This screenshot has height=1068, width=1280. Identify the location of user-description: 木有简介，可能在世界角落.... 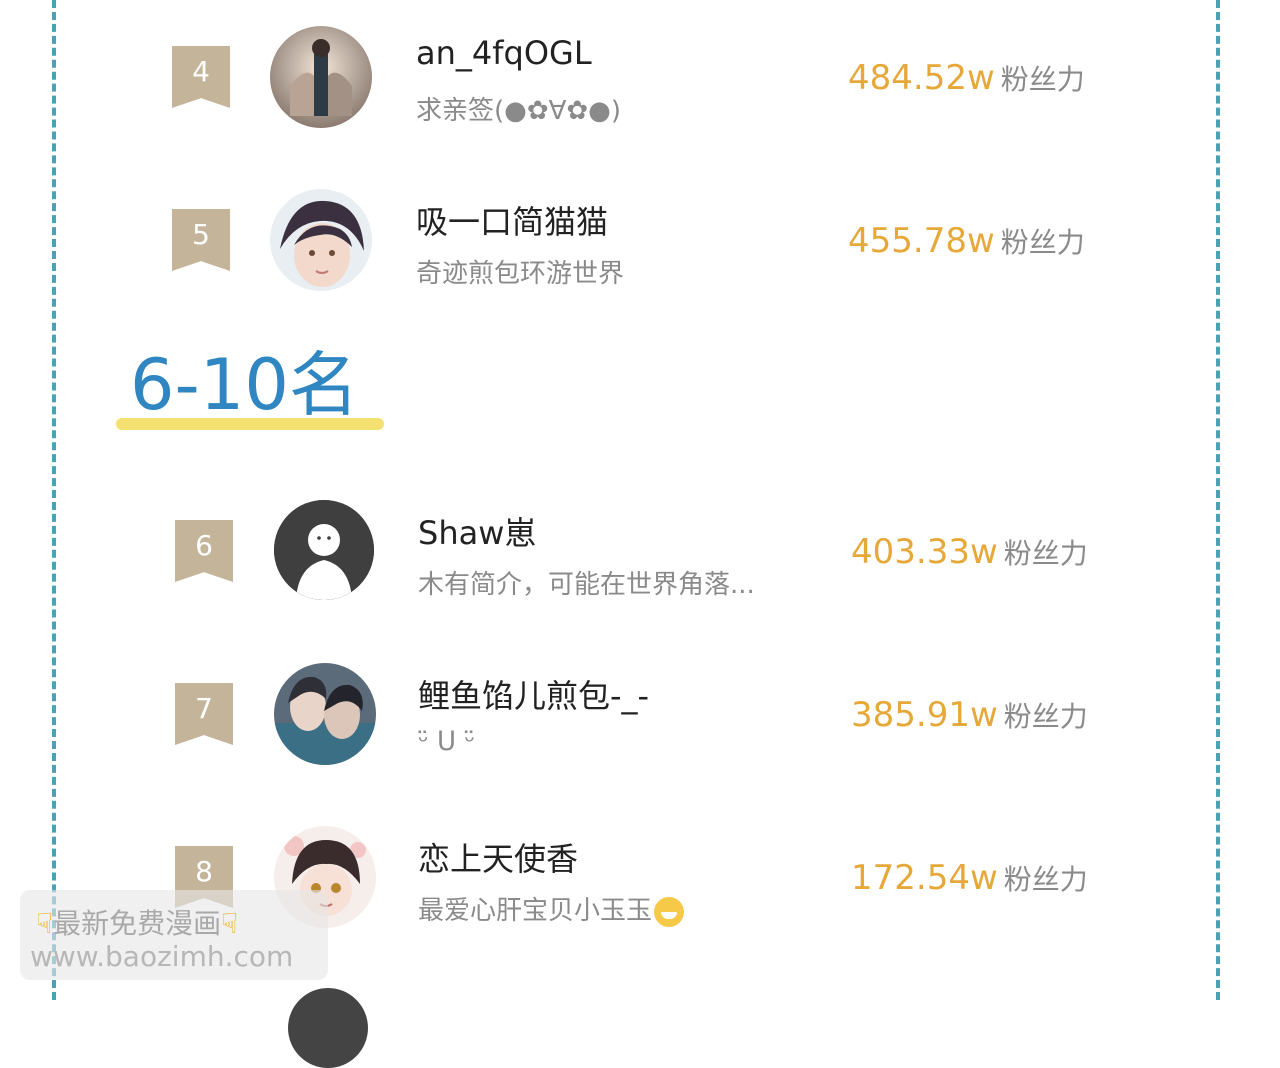
(586, 585).